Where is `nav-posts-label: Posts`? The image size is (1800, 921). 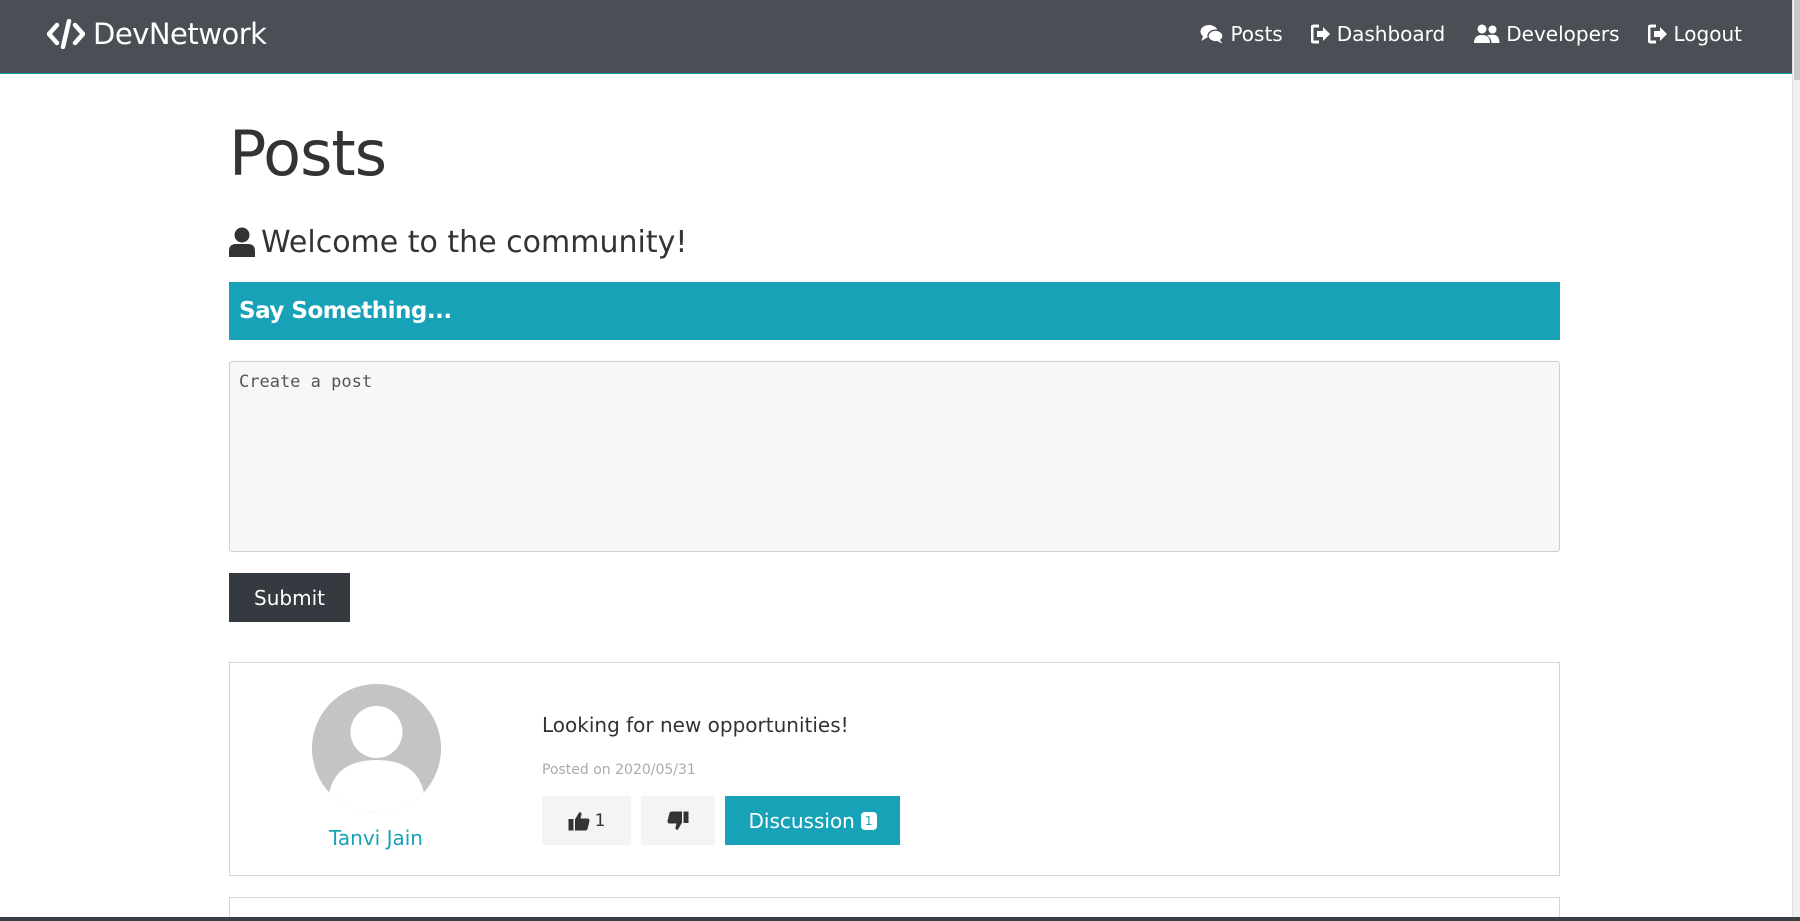 nav-posts-label: Posts is located at coordinates (1256, 34).